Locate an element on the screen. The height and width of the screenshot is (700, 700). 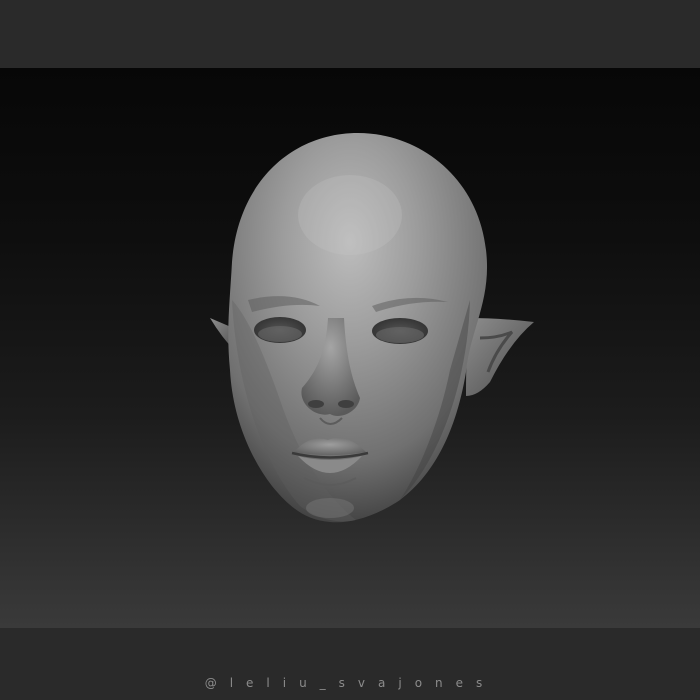
right-ear is located at coordinates (500, 357).